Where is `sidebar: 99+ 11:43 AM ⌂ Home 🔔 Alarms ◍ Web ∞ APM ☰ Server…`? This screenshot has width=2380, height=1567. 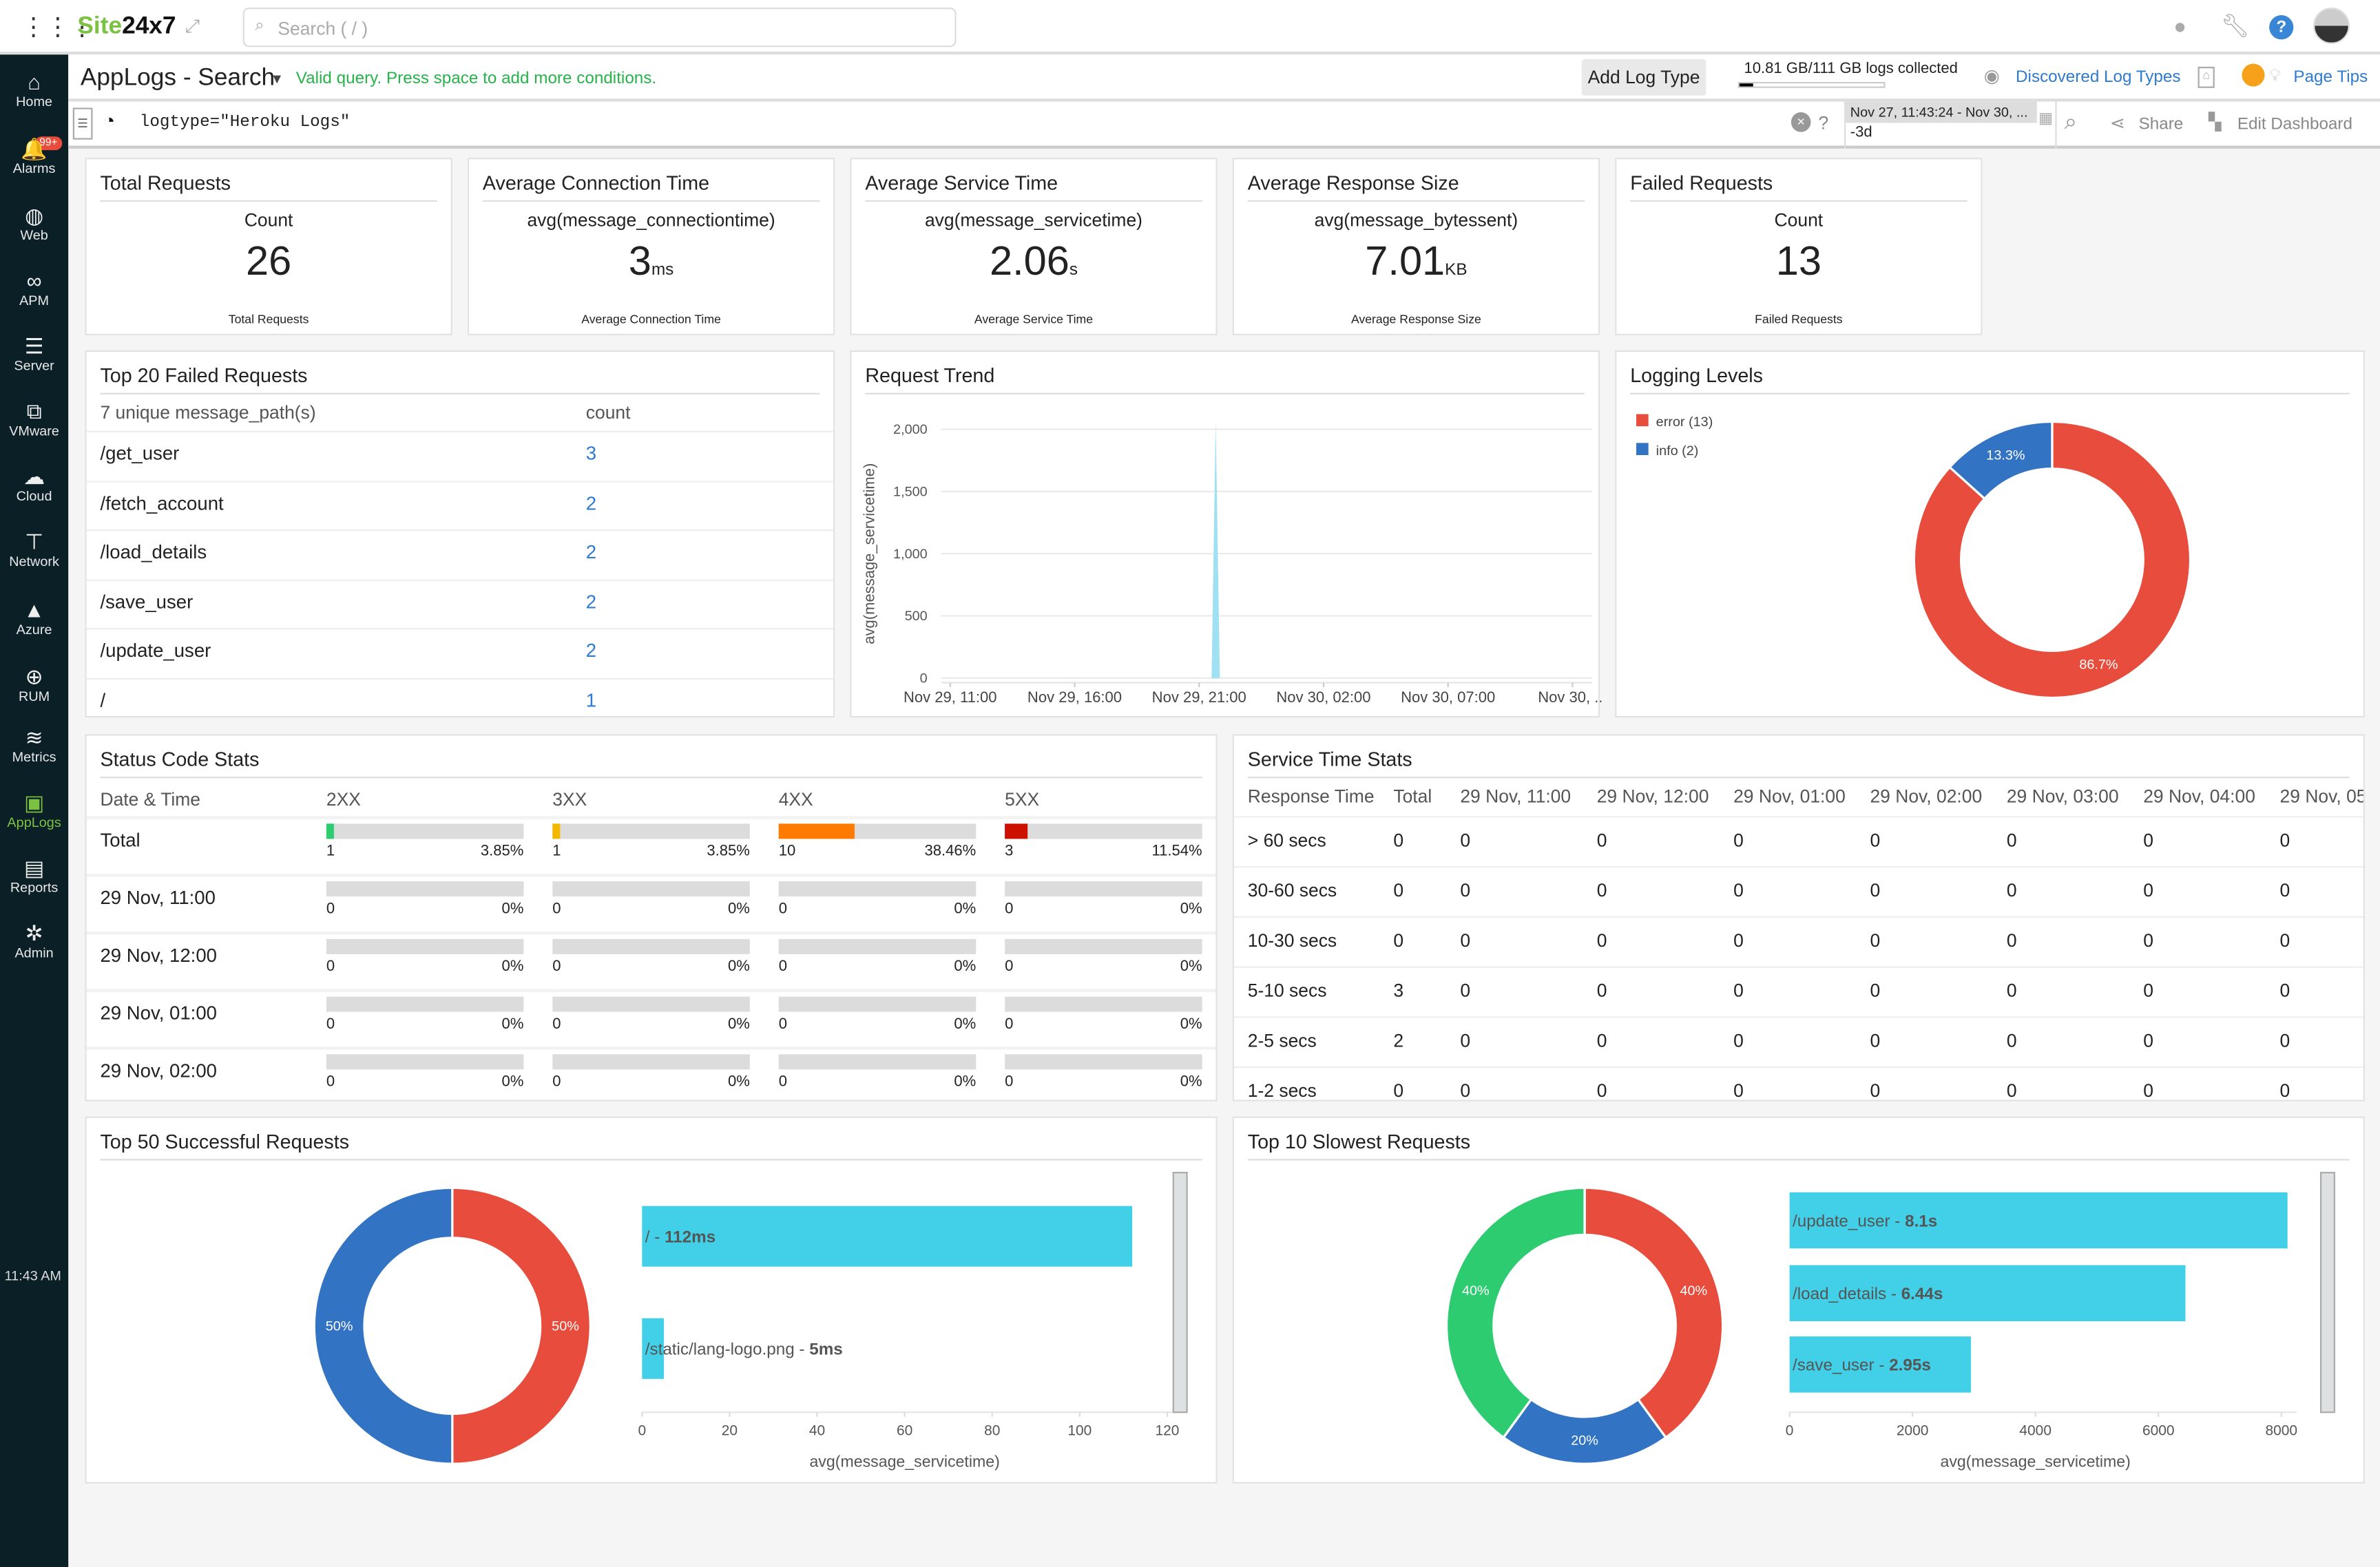
sidebar: 99+ 11:43 AM ⌂ Home 🔔 Alarms ◍ Web ∞ APM ☰ Server… is located at coordinates (34, 810).